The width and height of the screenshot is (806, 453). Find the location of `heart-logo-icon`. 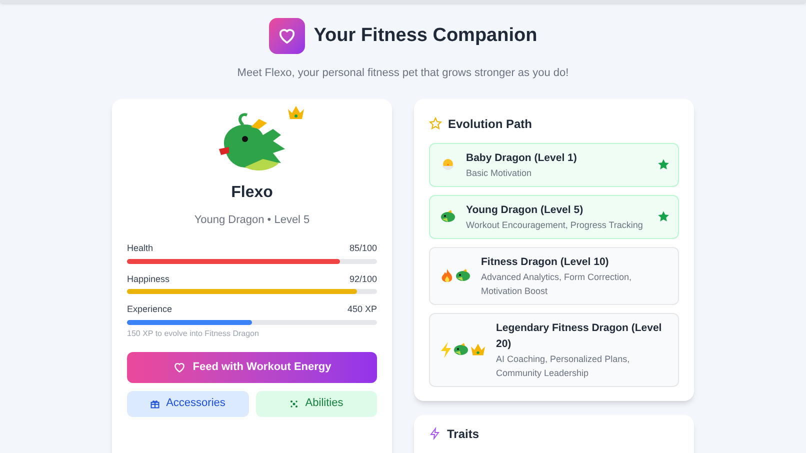

heart-logo-icon is located at coordinates (286, 36).